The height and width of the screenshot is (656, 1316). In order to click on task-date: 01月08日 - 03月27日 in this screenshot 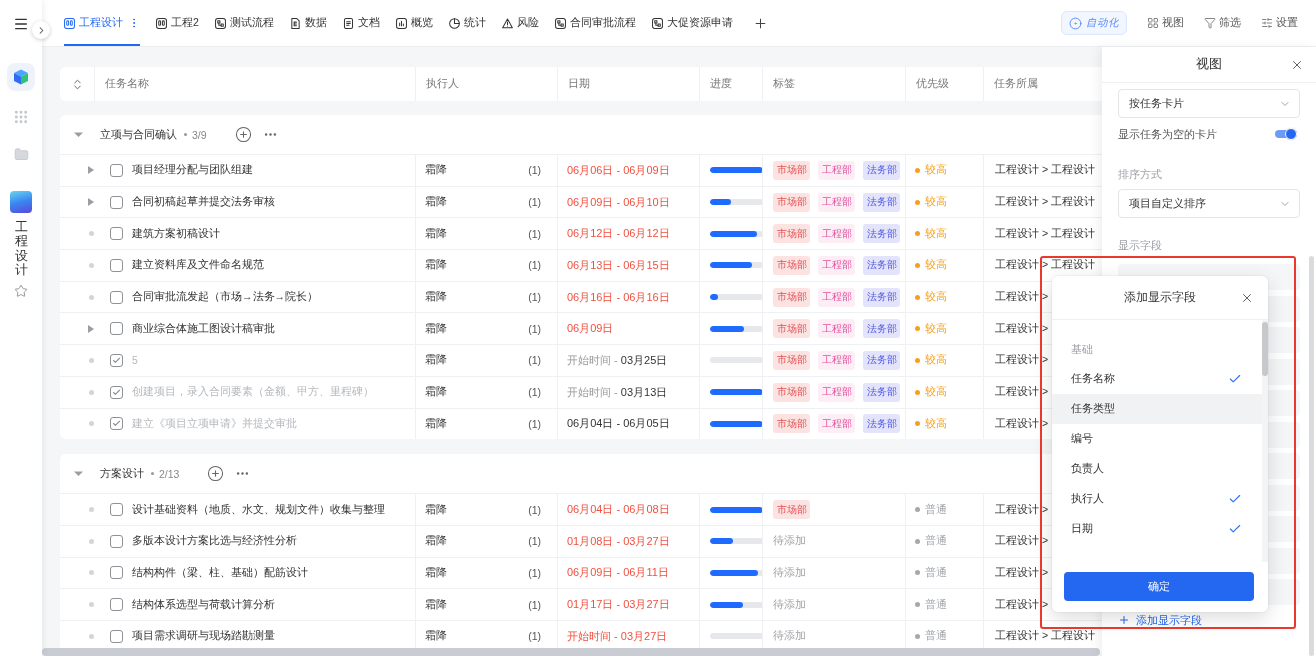, I will do `click(618, 541)`.